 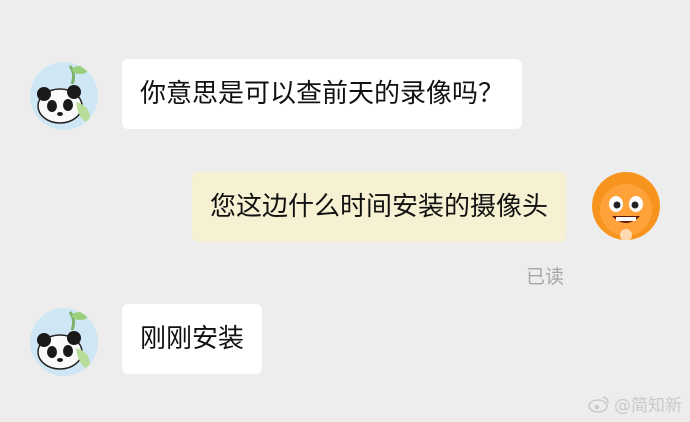 I want to click on orange-mascot-avatar-icon, so click(x=626, y=206).